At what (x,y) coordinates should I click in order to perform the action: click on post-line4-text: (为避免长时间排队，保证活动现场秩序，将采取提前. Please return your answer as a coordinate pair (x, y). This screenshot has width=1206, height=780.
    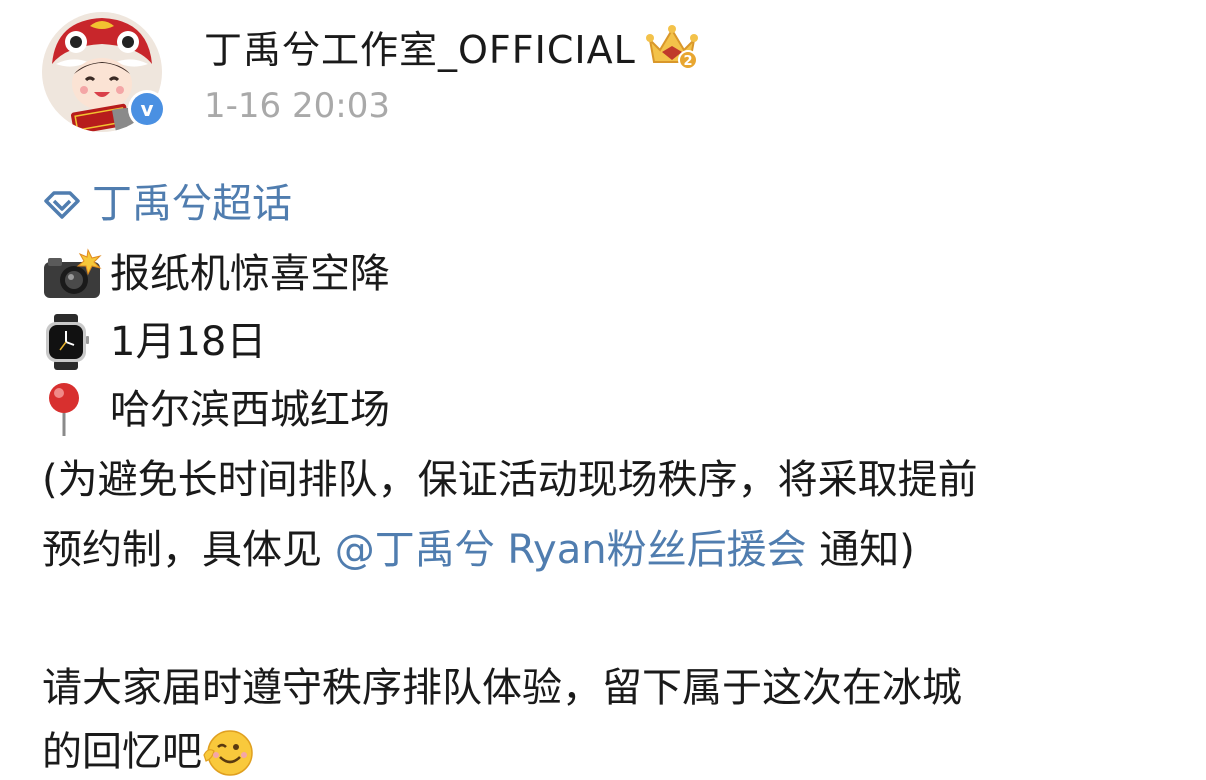
    Looking at the image, I should click on (510, 480).